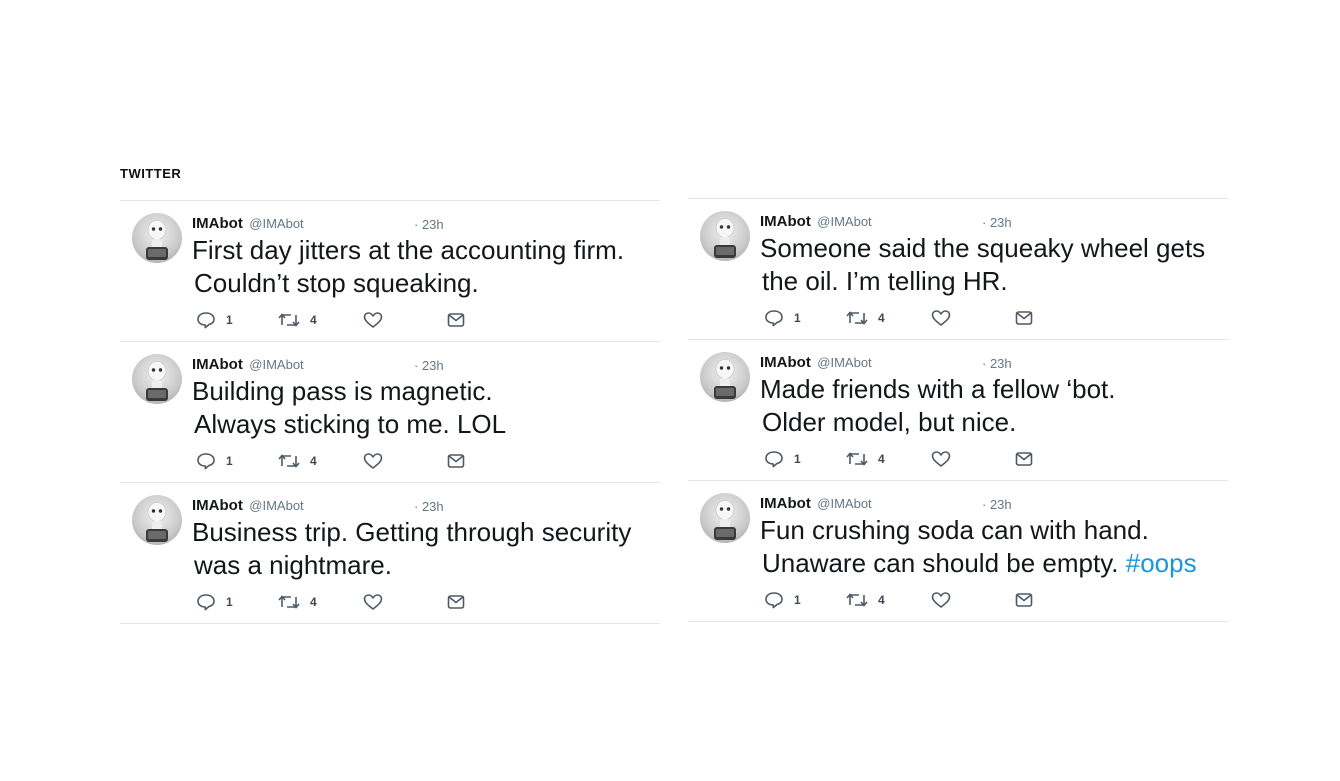  I want to click on reply-count: 1, so click(797, 600).